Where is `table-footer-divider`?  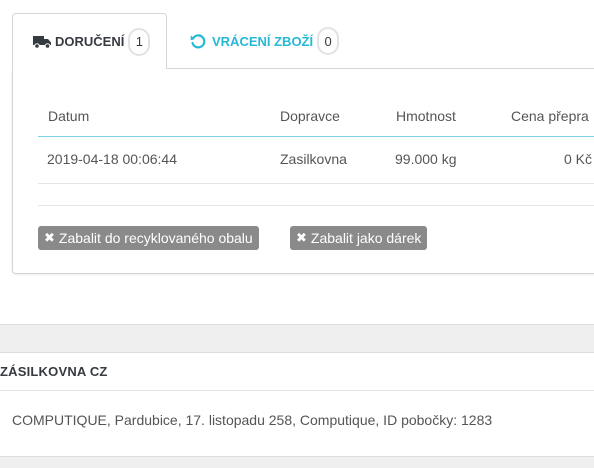
table-footer-divider is located at coordinates (316, 205).